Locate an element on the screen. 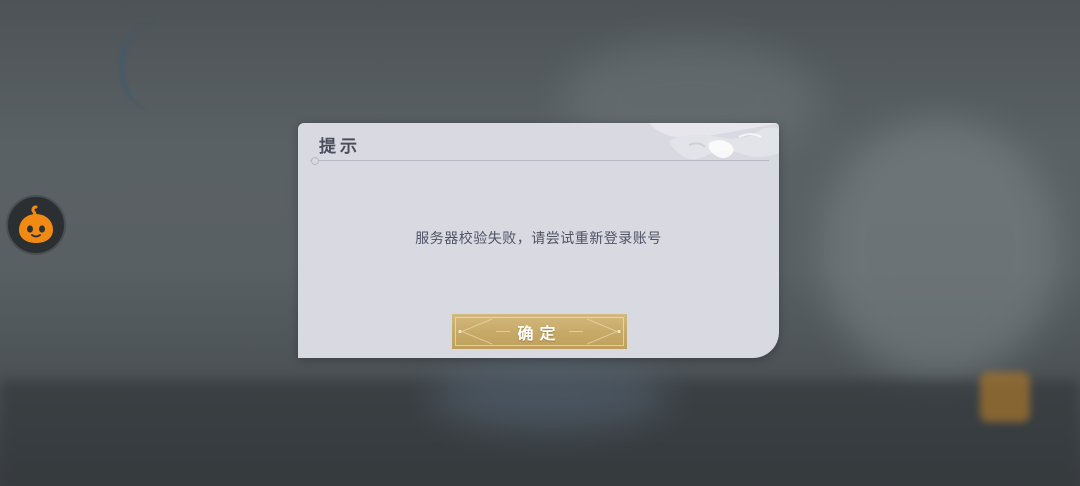 The height and width of the screenshot is (486, 1080). confirm-button: 确定 is located at coordinates (539, 331).